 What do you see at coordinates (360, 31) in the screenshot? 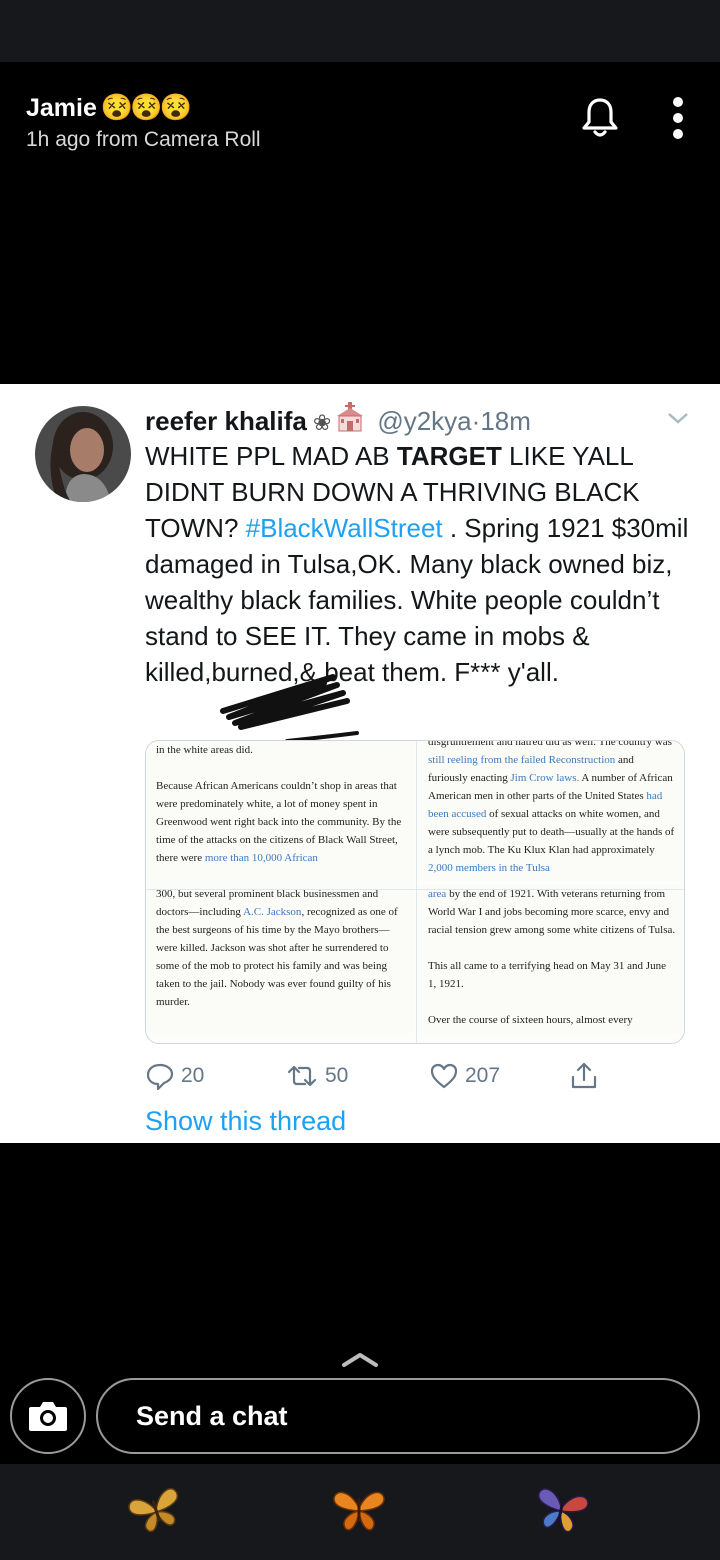
I see `status-bar` at bounding box center [360, 31].